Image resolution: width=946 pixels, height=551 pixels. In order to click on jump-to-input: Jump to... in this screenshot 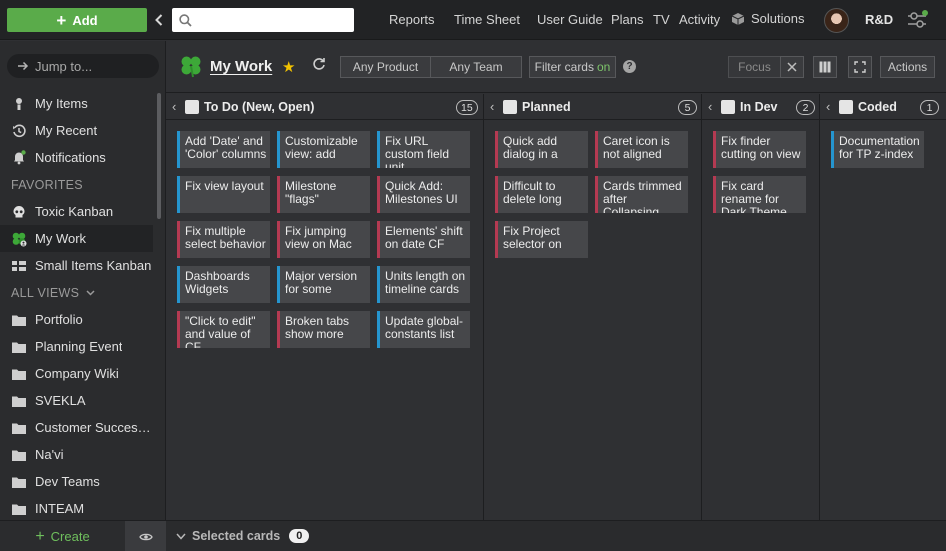, I will do `click(83, 66)`.